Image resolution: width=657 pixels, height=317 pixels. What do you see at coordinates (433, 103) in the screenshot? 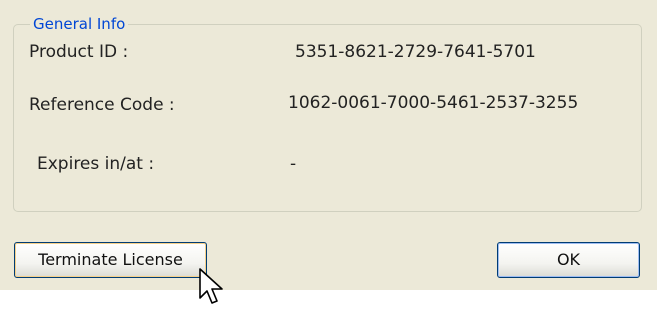
I see `reference-code-value: 1062-0061-7000-5461-2537-3255` at bounding box center [433, 103].